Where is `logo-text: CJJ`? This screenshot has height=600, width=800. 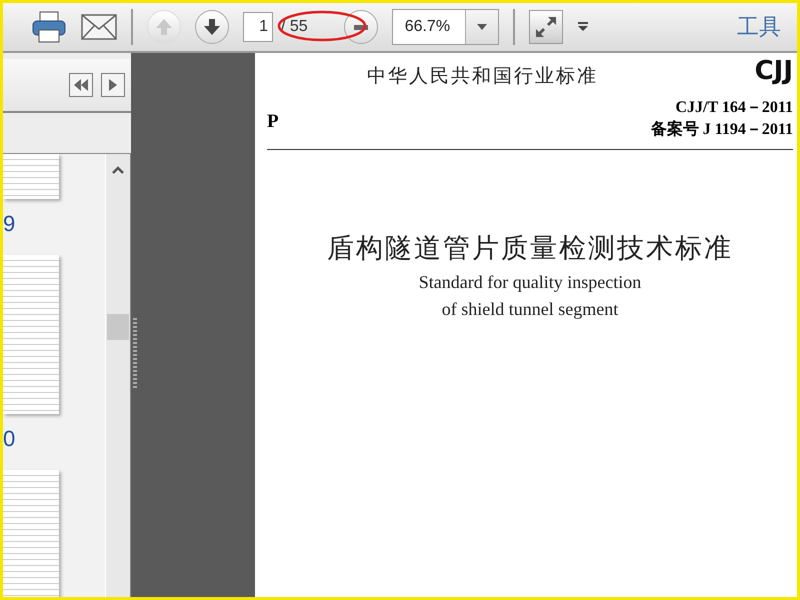
logo-text: CJJ is located at coordinates (773, 71).